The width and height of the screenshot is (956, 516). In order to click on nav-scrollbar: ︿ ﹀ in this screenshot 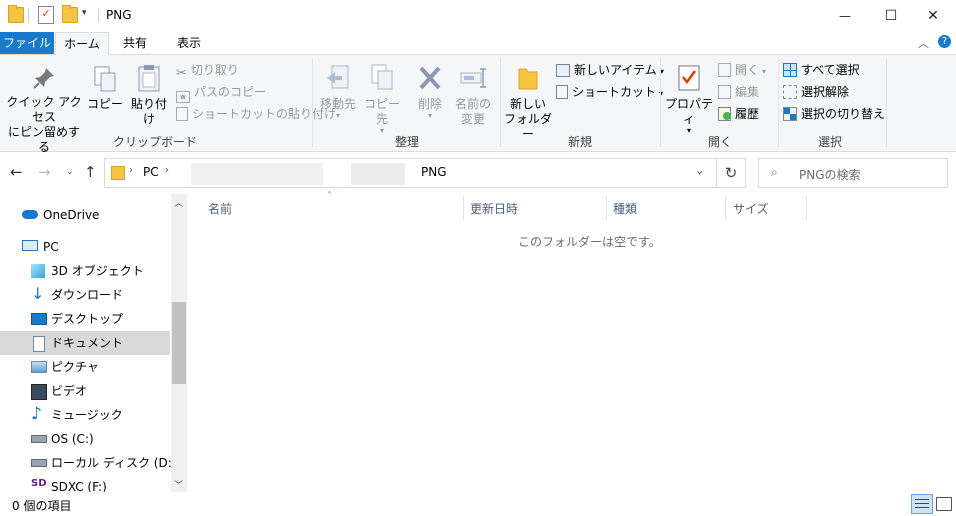, I will do `click(179, 343)`.